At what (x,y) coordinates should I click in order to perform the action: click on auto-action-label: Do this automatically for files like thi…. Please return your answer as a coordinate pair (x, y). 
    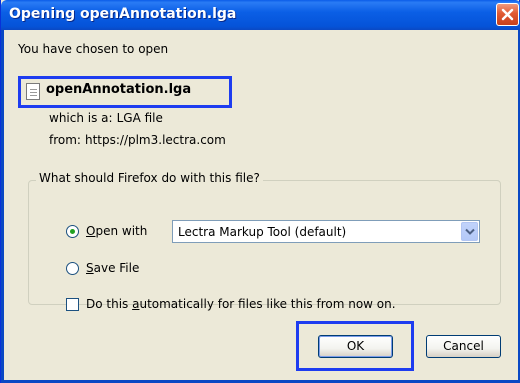
    Looking at the image, I should click on (241, 304).